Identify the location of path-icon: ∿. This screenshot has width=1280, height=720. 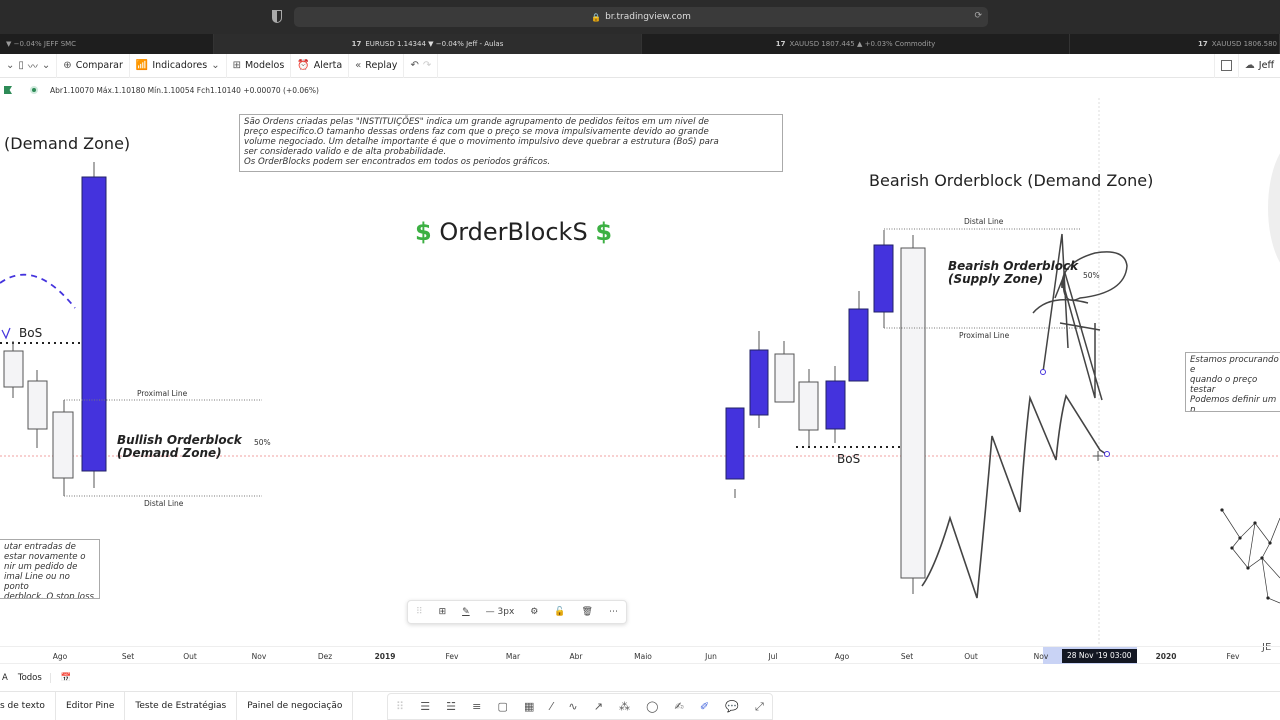
(572, 706).